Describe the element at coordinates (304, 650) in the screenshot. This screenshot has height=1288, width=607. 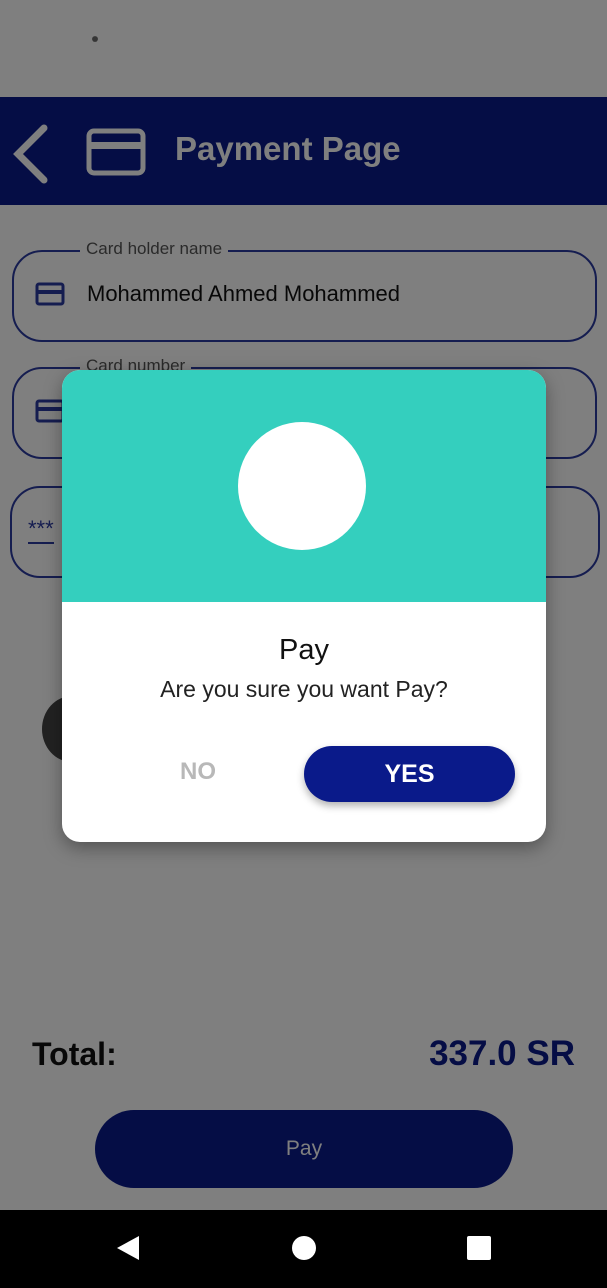
I see `dialog-title: Pay` at that location.